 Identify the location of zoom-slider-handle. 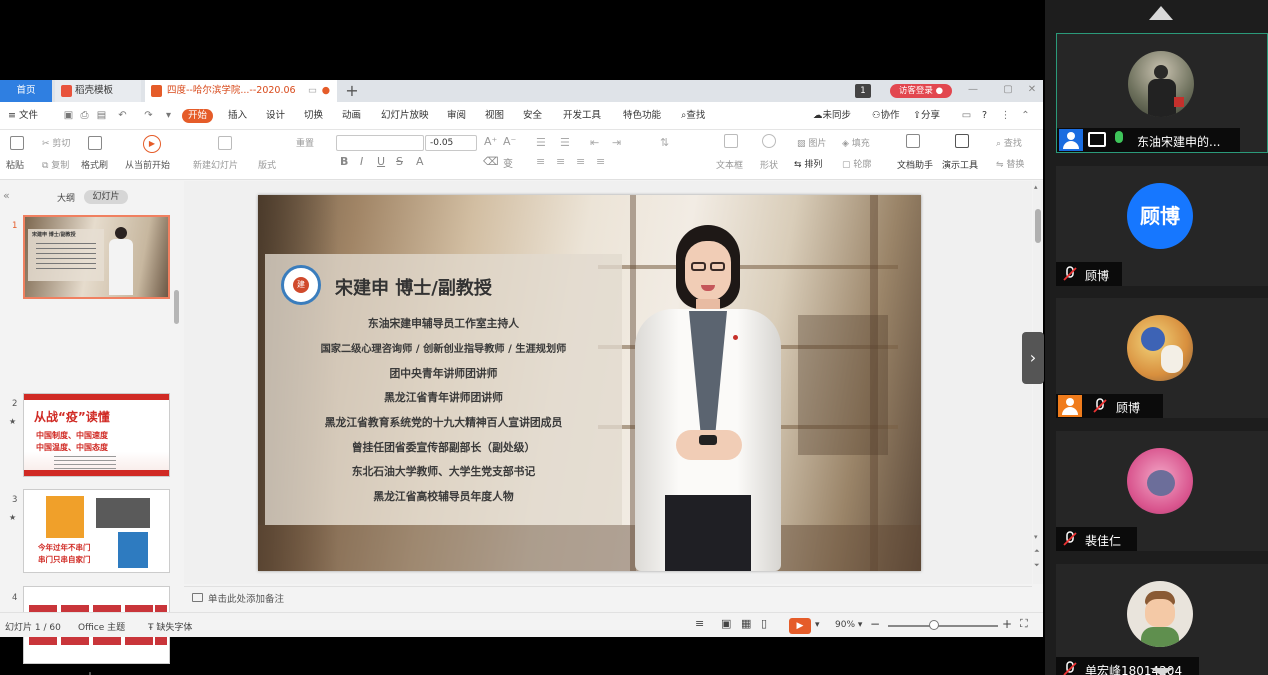
(934, 625).